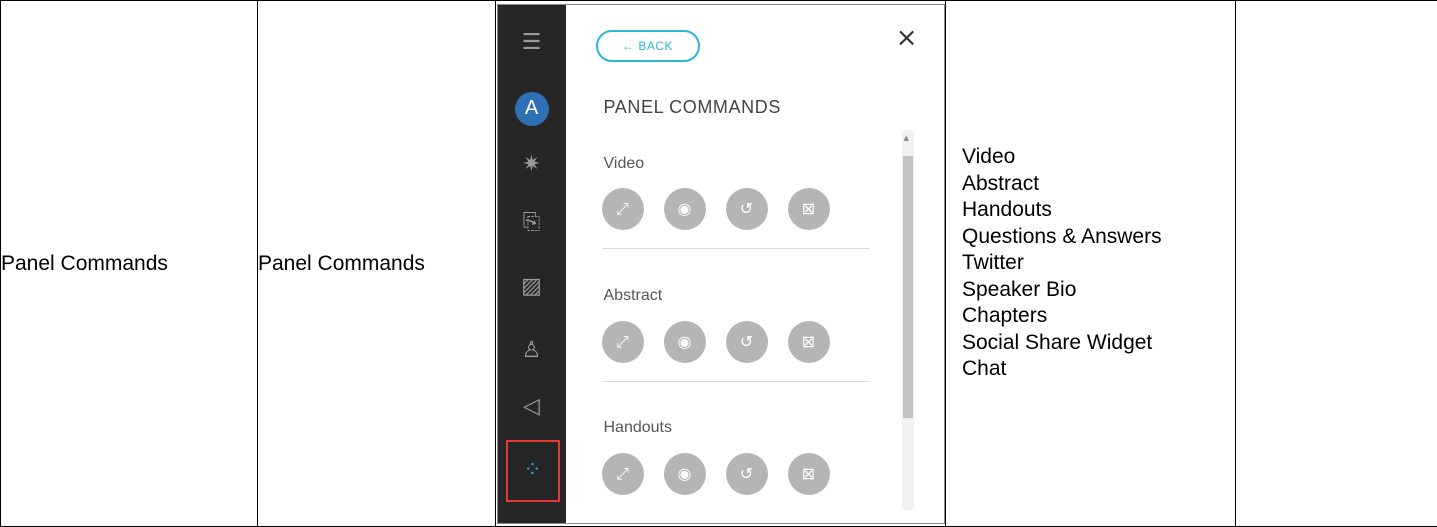  I want to click on scroll-up-icon: ▲, so click(906, 138).